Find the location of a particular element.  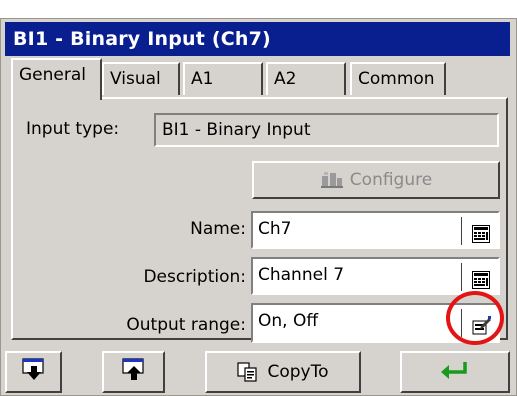

enter-button is located at coordinates (455, 372).